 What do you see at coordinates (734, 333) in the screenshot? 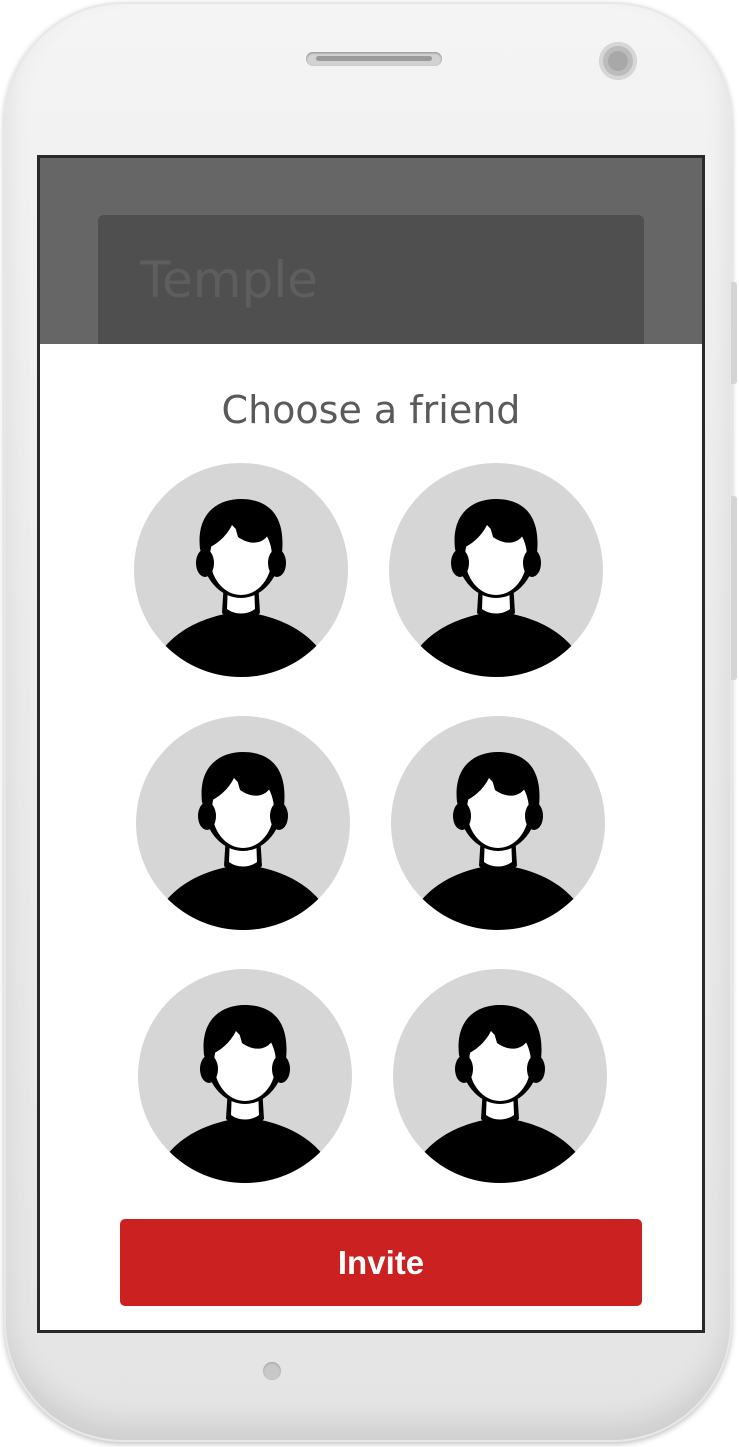
I see `side-button-top` at bounding box center [734, 333].